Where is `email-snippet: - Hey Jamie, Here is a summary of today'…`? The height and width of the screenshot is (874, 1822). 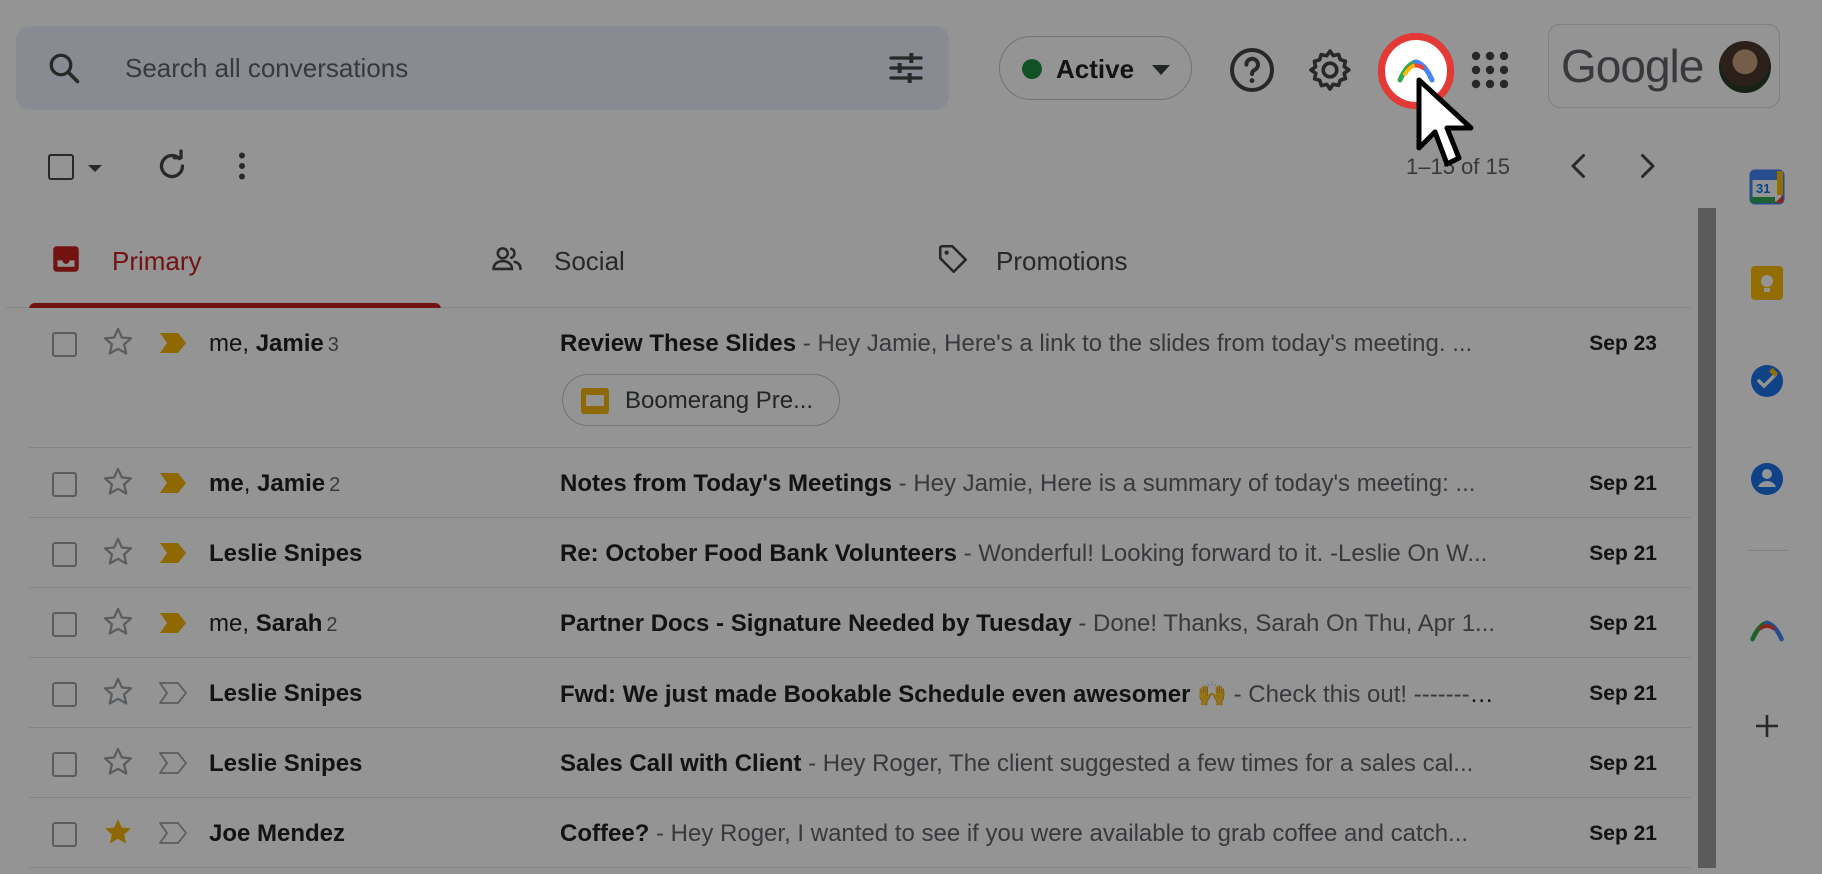 email-snippet: - Hey Jamie, Here is a summary of today'… is located at coordinates (1183, 483).